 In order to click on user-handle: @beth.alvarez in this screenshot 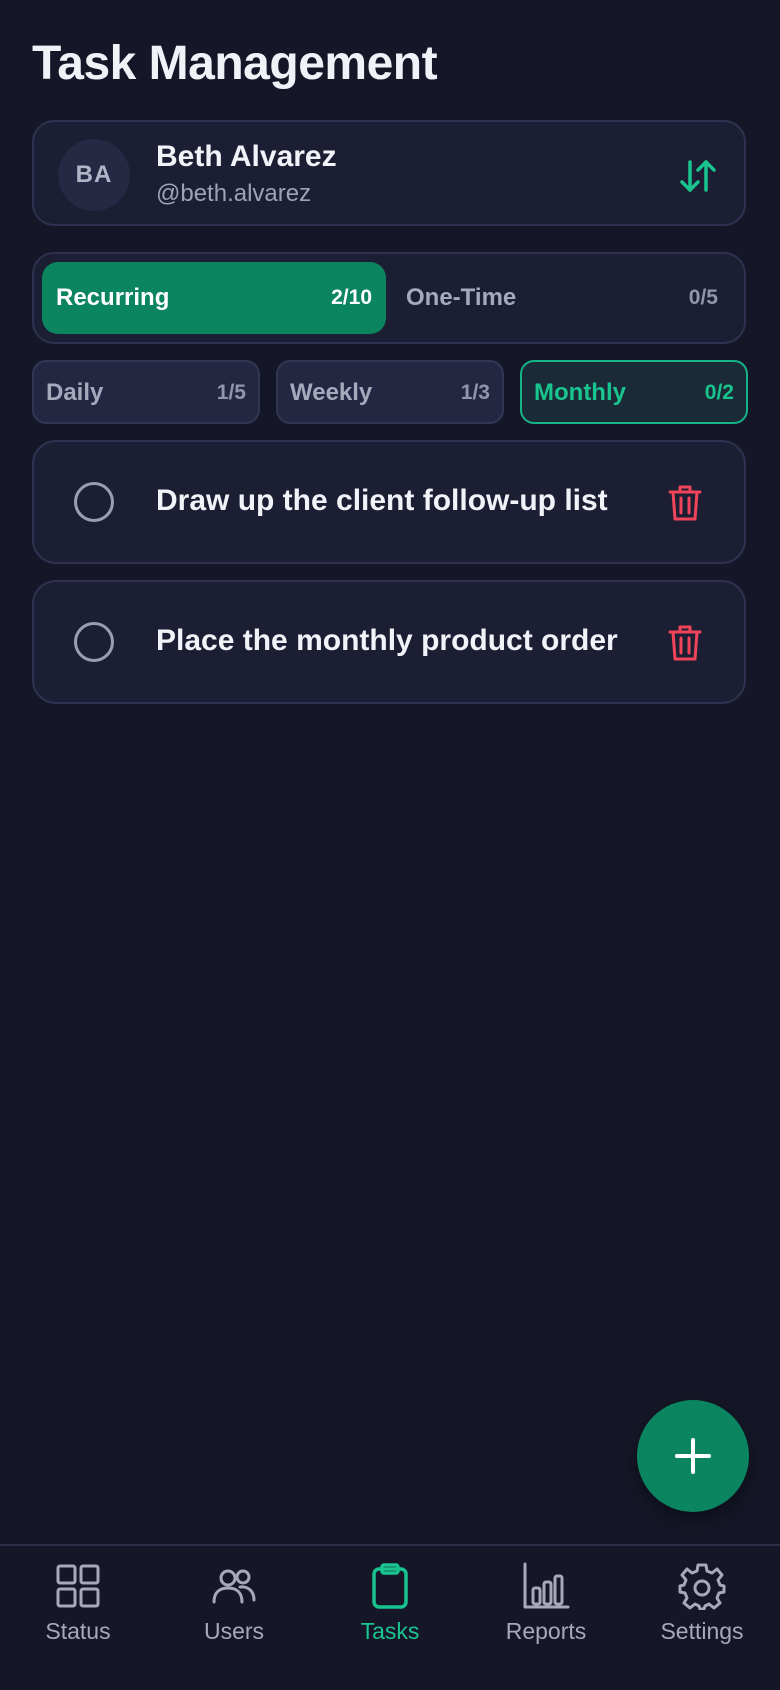, I will do `click(234, 193)`.